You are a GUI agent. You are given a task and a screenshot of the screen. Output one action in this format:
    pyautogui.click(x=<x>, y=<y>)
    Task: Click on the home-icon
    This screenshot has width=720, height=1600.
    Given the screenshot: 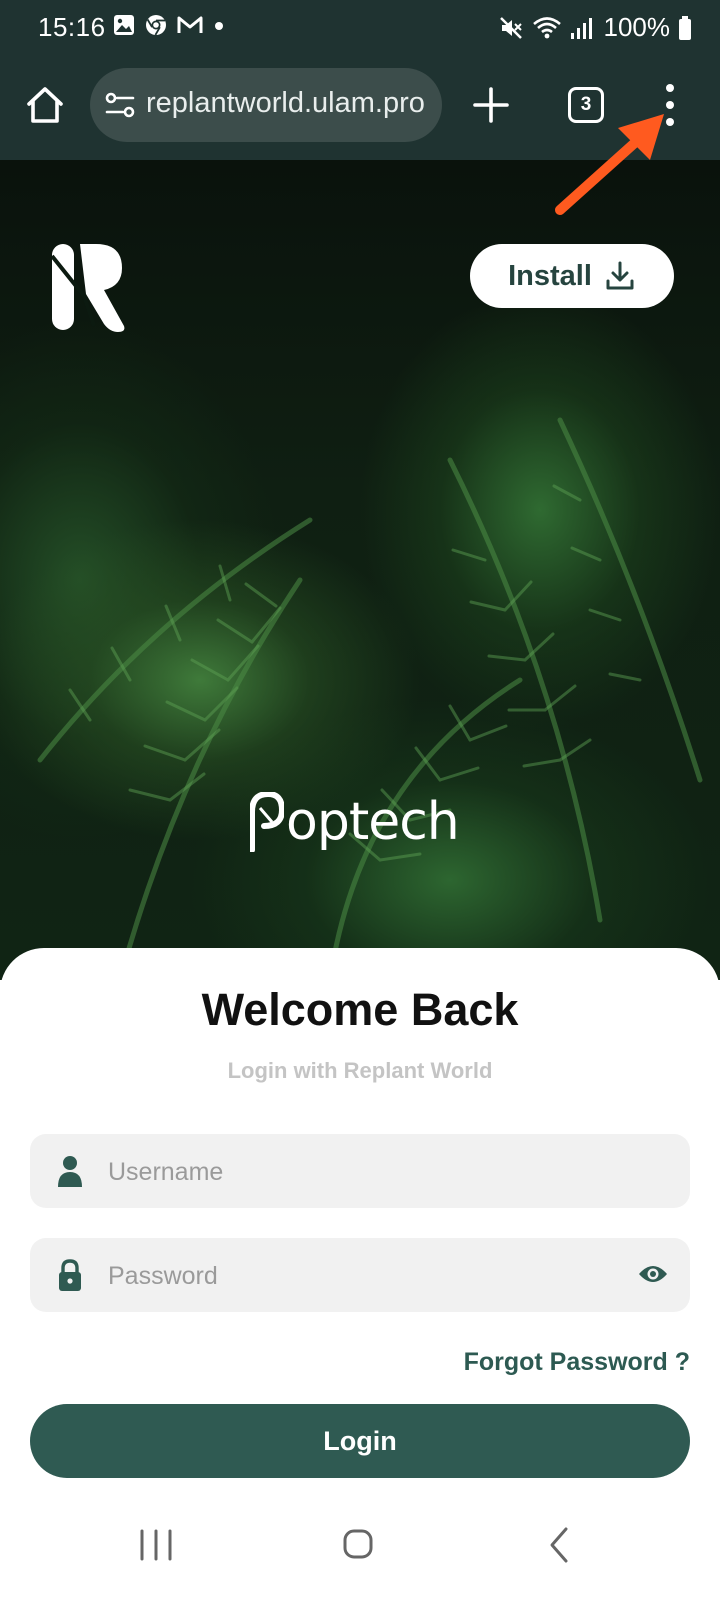 What is the action you would take?
    pyautogui.click(x=358, y=1544)
    